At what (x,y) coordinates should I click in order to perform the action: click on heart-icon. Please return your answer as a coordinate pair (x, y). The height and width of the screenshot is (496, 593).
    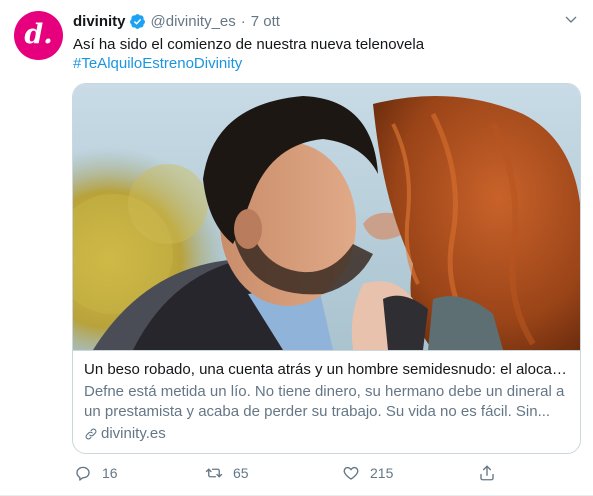
    Looking at the image, I should click on (351, 473).